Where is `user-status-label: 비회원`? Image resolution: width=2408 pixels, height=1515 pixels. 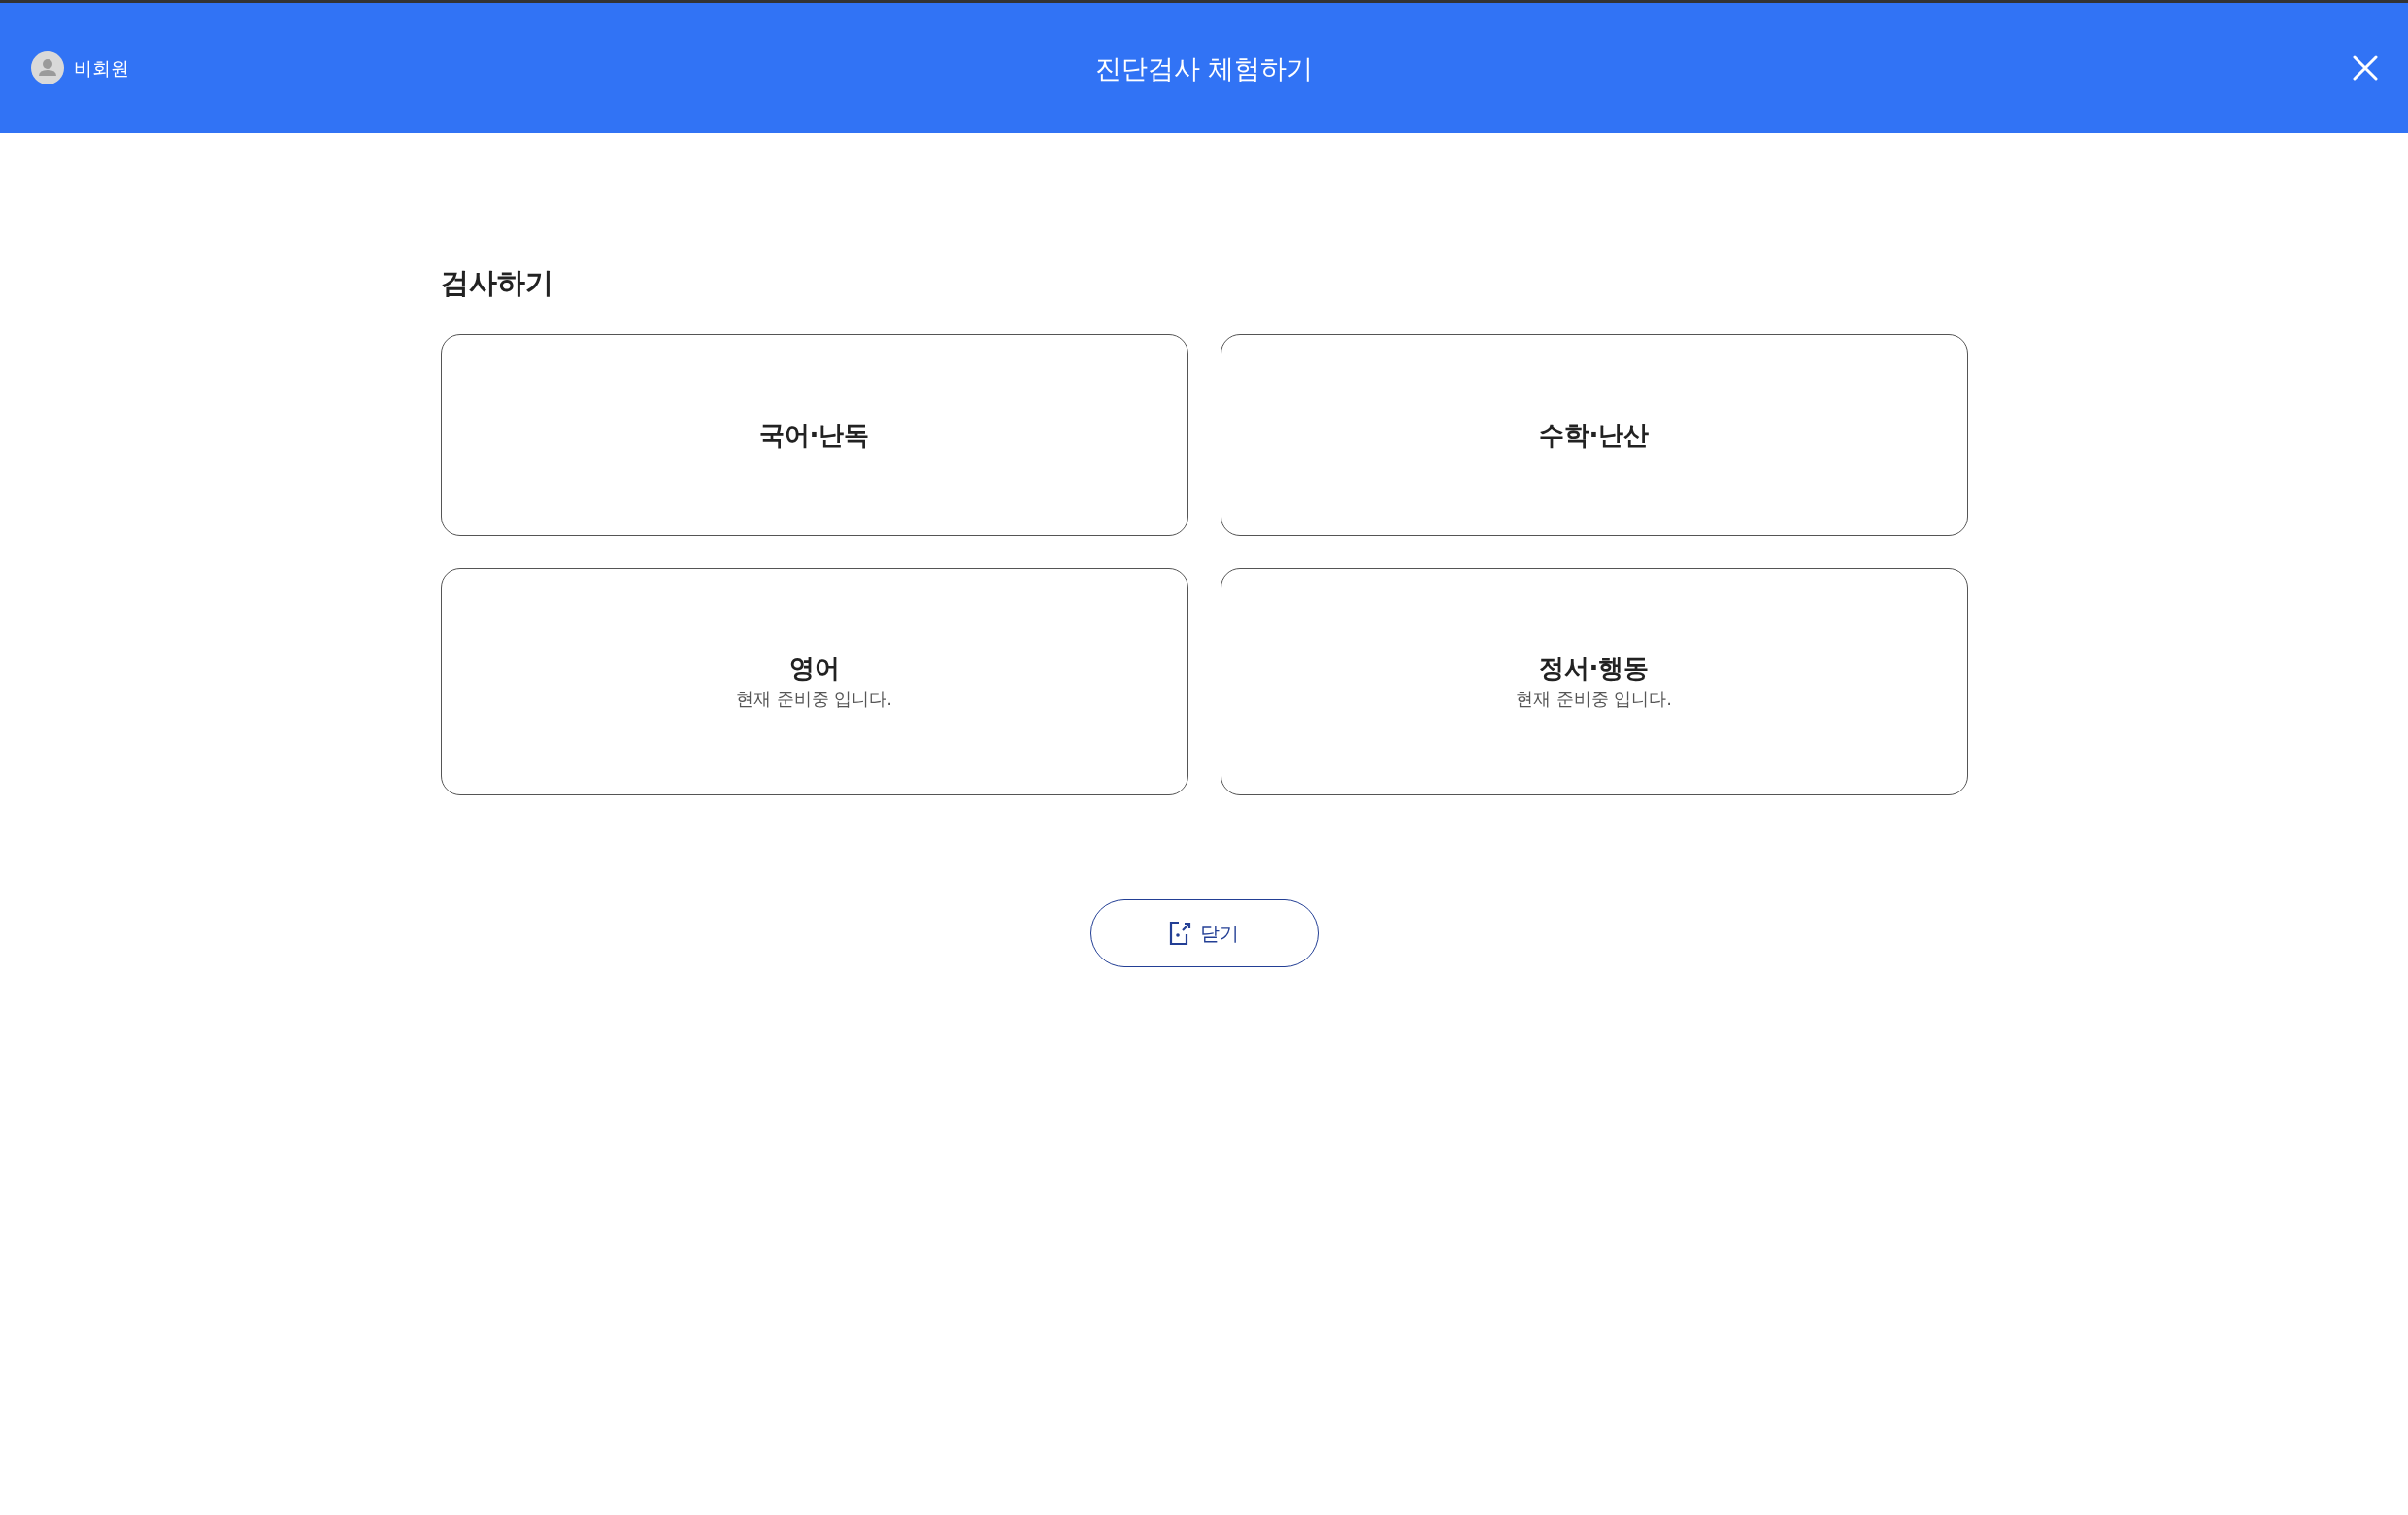
user-status-label: 비회원 is located at coordinates (101, 68).